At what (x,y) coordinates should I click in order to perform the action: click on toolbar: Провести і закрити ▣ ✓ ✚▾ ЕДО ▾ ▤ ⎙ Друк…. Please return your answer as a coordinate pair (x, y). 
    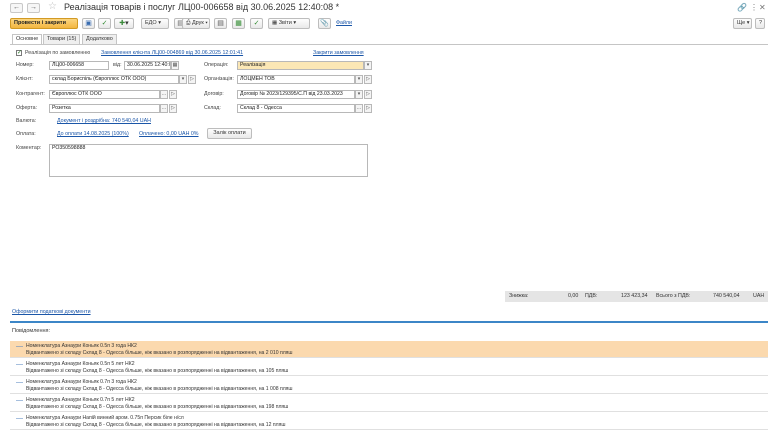
    Looking at the image, I should click on (384, 24).